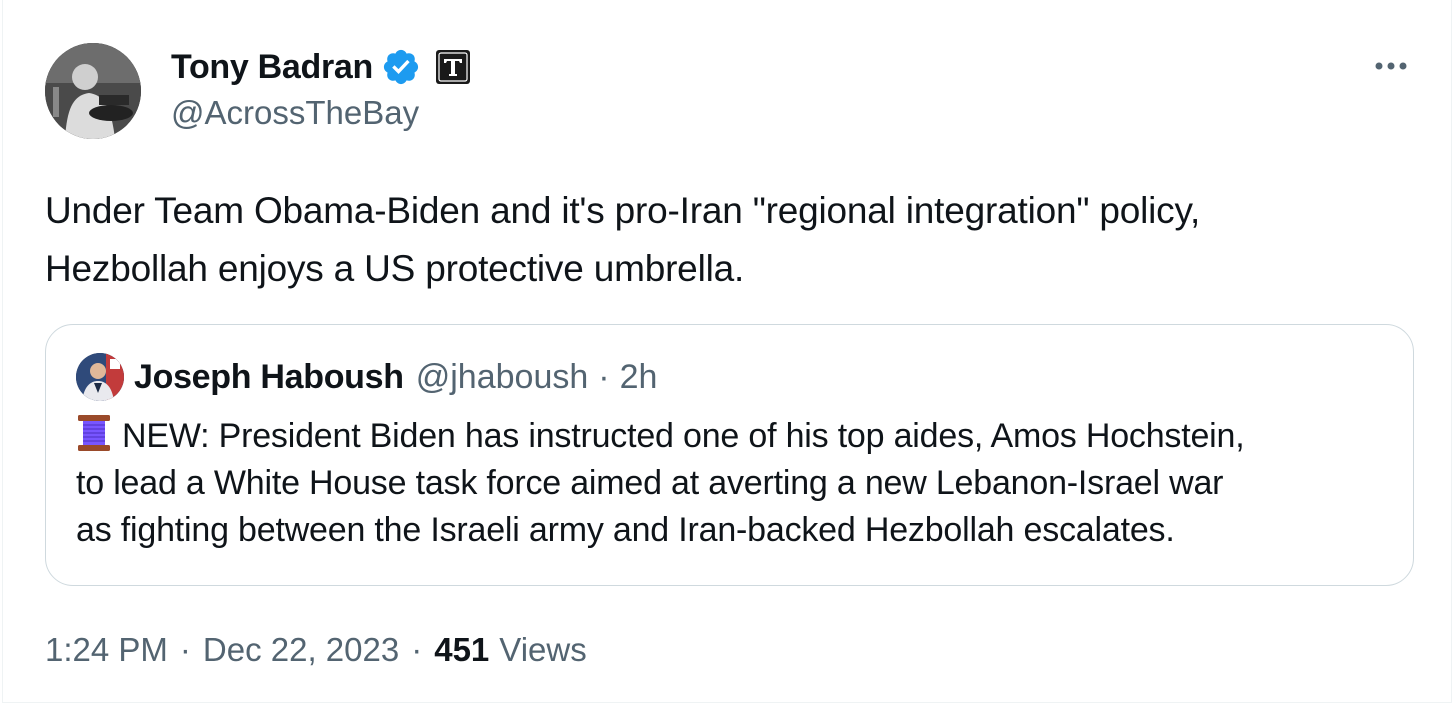  Describe the element at coordinates (502, 377) in the screenshot. I see `quoted-author-handle: @jhaboush` at that location.